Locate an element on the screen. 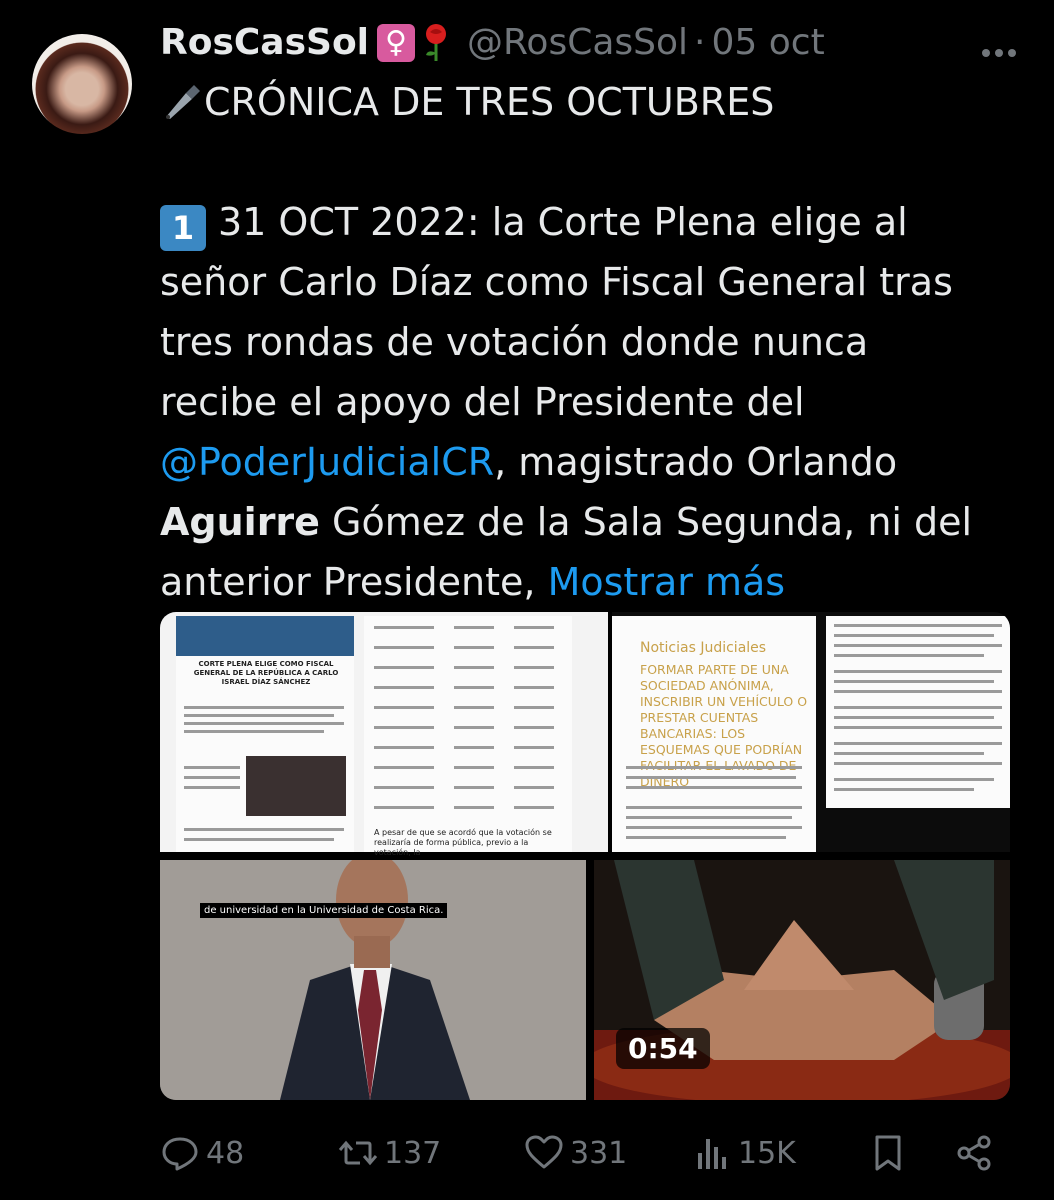 Image resolution: width=1054 pixels, height=1200 pixels. more-options-icon is located at coordinates (1002, 49).